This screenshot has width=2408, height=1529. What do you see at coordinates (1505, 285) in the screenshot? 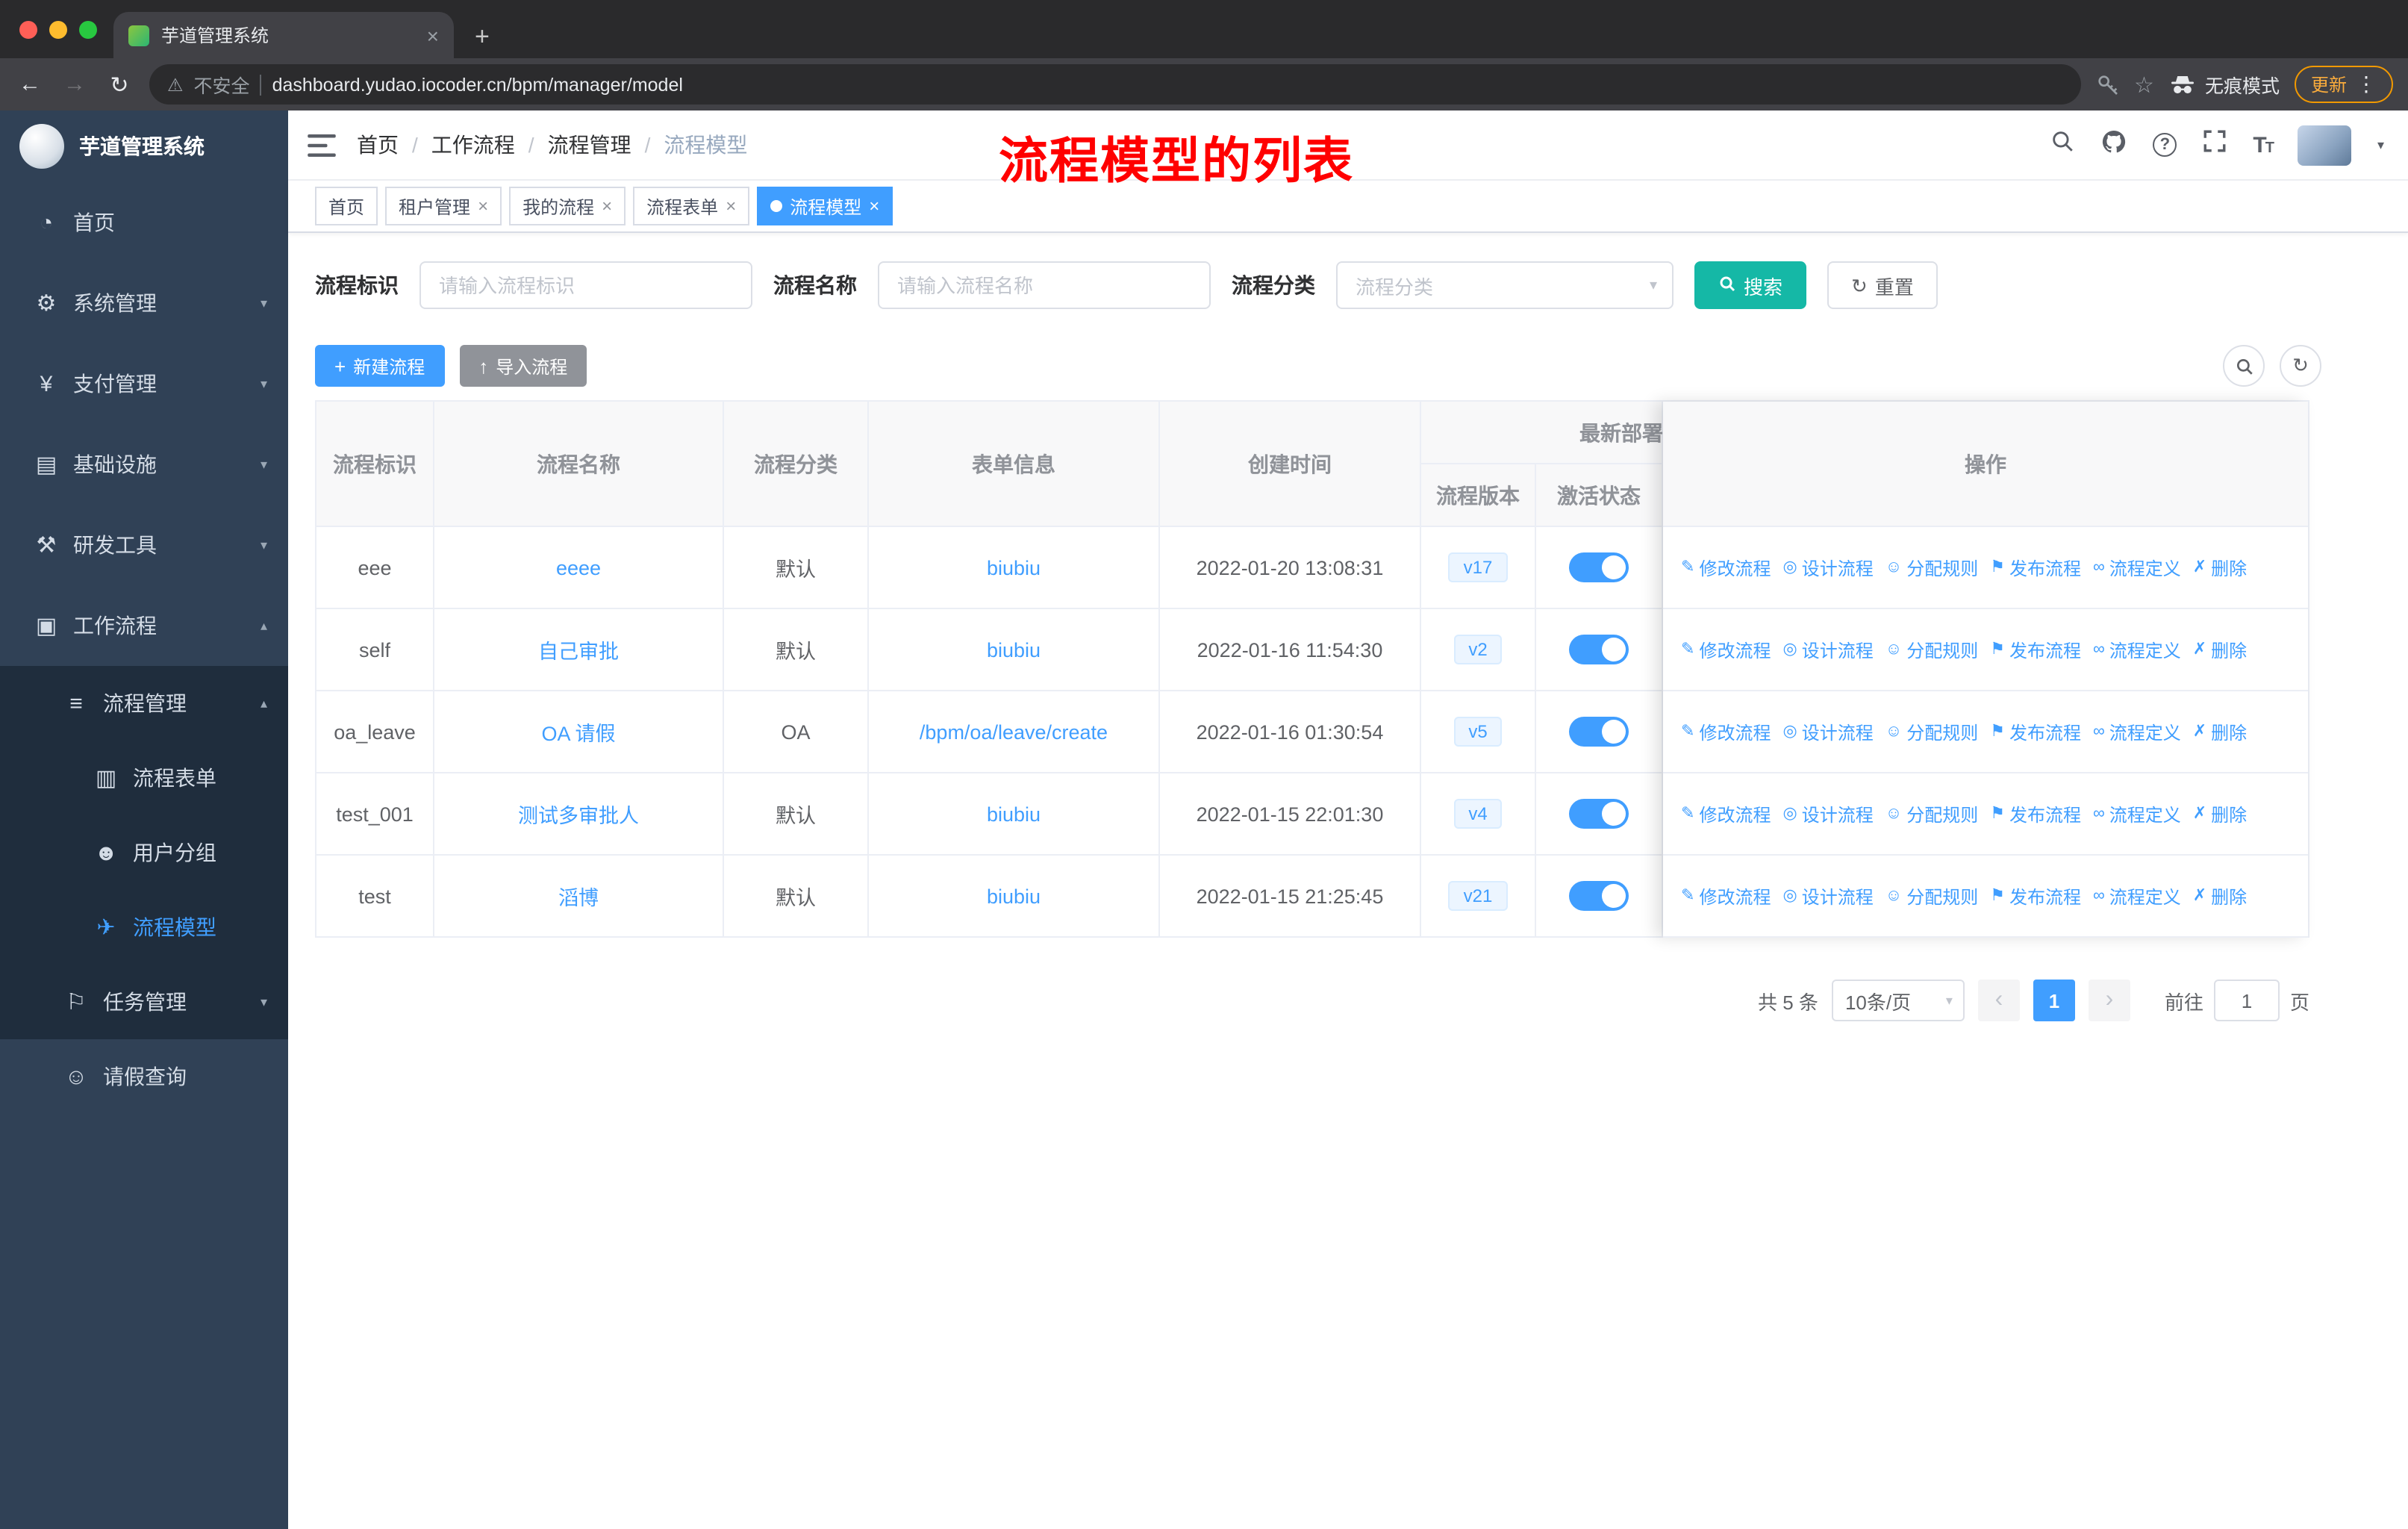
I see `process-category-select: 流程分类 ▾` at bounding box center [1505, 285].